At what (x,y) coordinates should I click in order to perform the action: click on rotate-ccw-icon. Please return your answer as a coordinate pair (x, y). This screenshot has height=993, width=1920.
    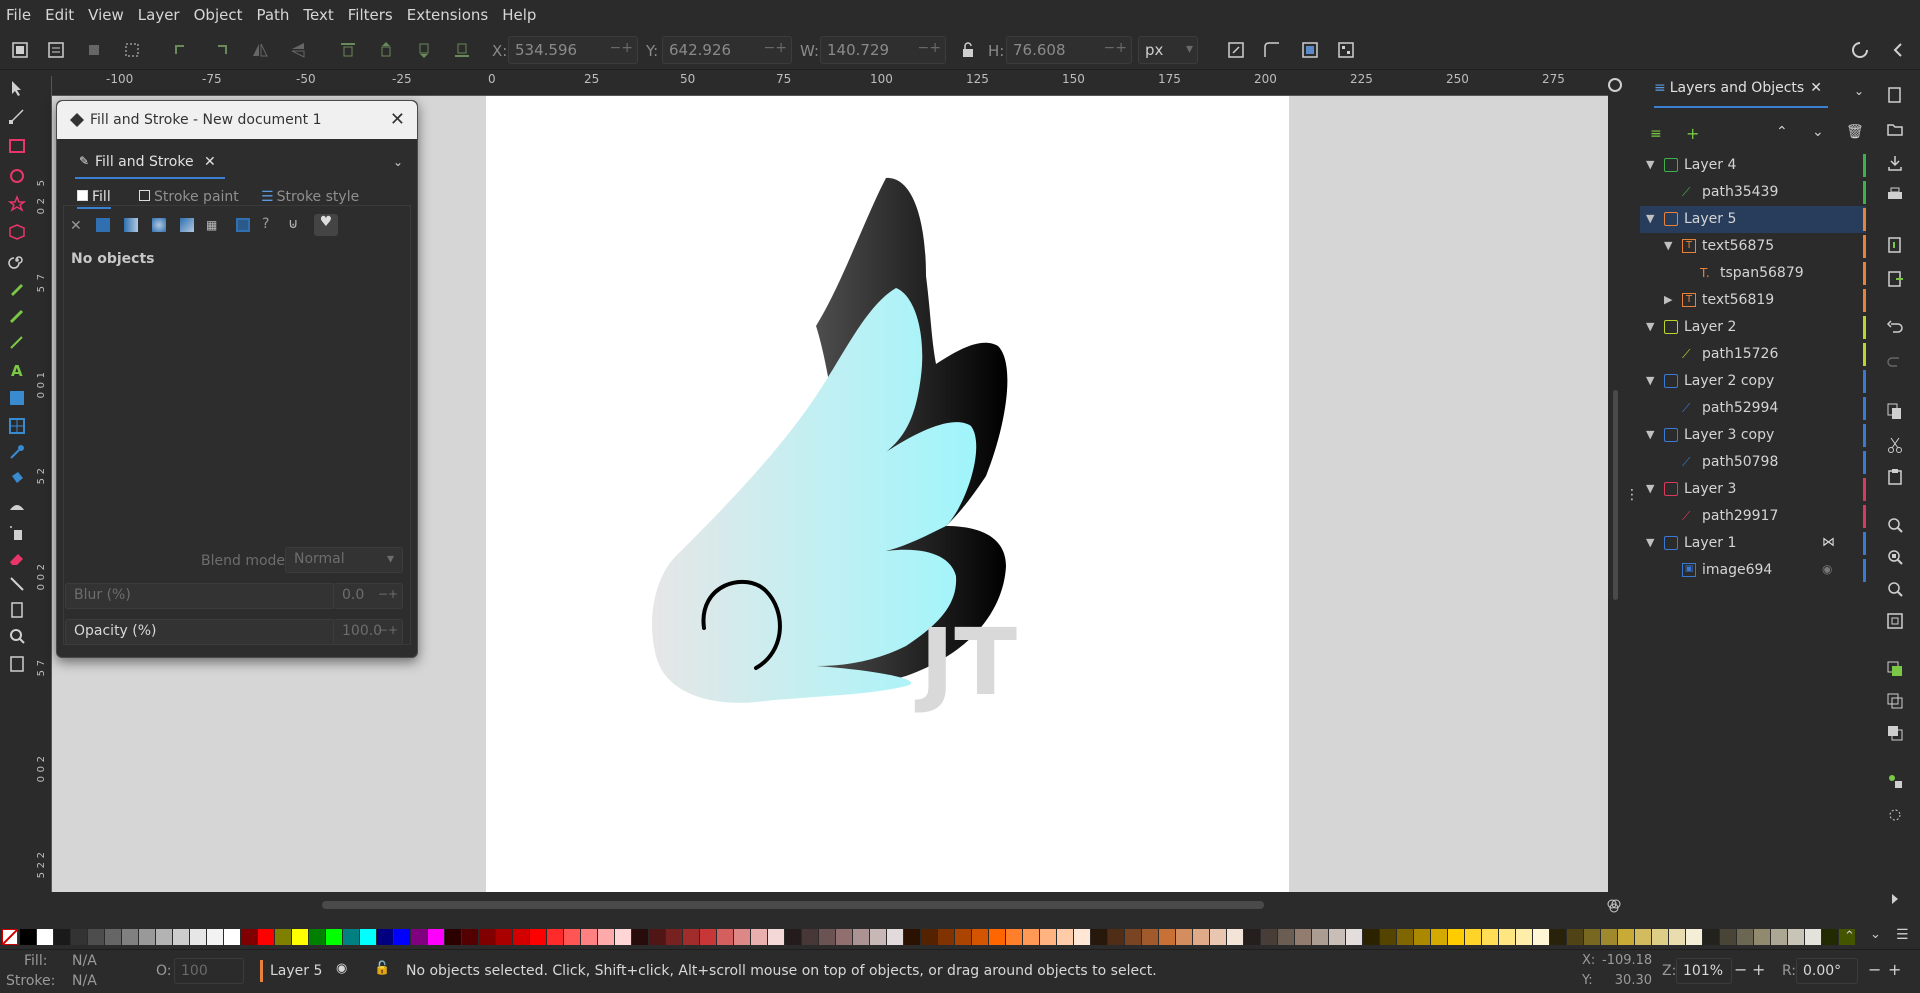
    Looking at the image, I should click on (182, 50).